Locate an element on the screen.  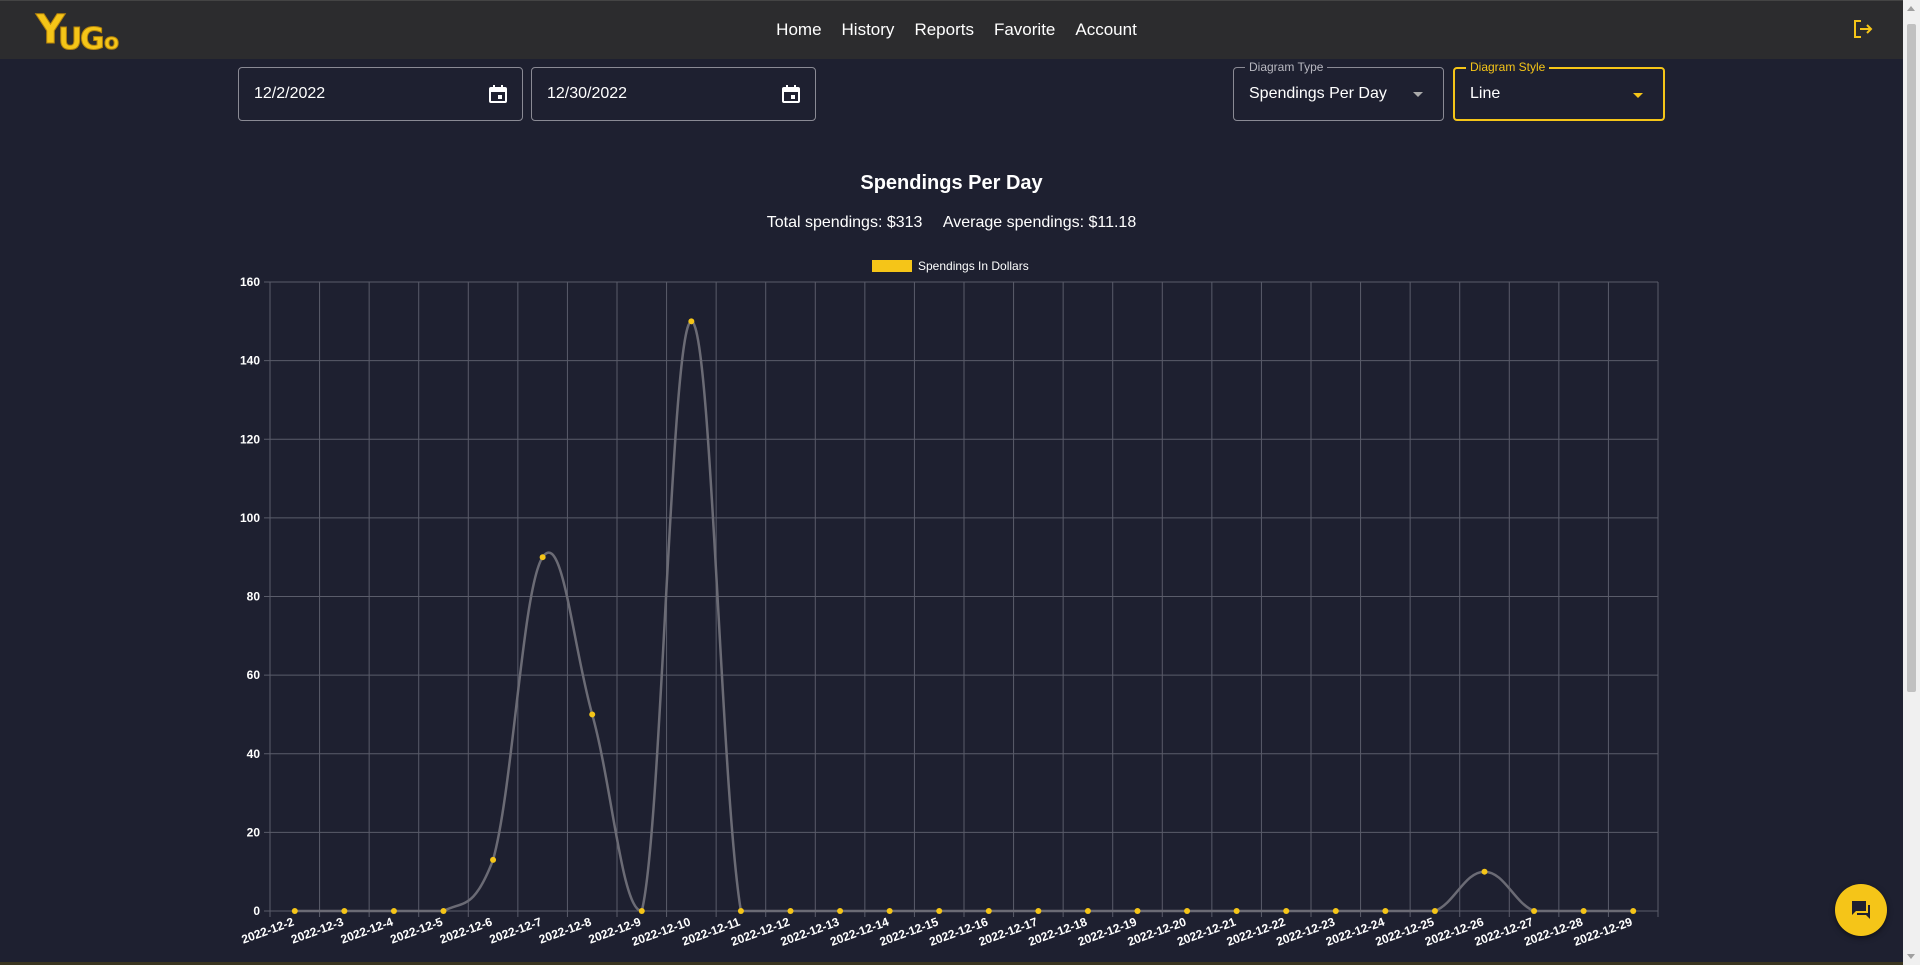
page-scrollbar is located at coordinates (1911, 482).